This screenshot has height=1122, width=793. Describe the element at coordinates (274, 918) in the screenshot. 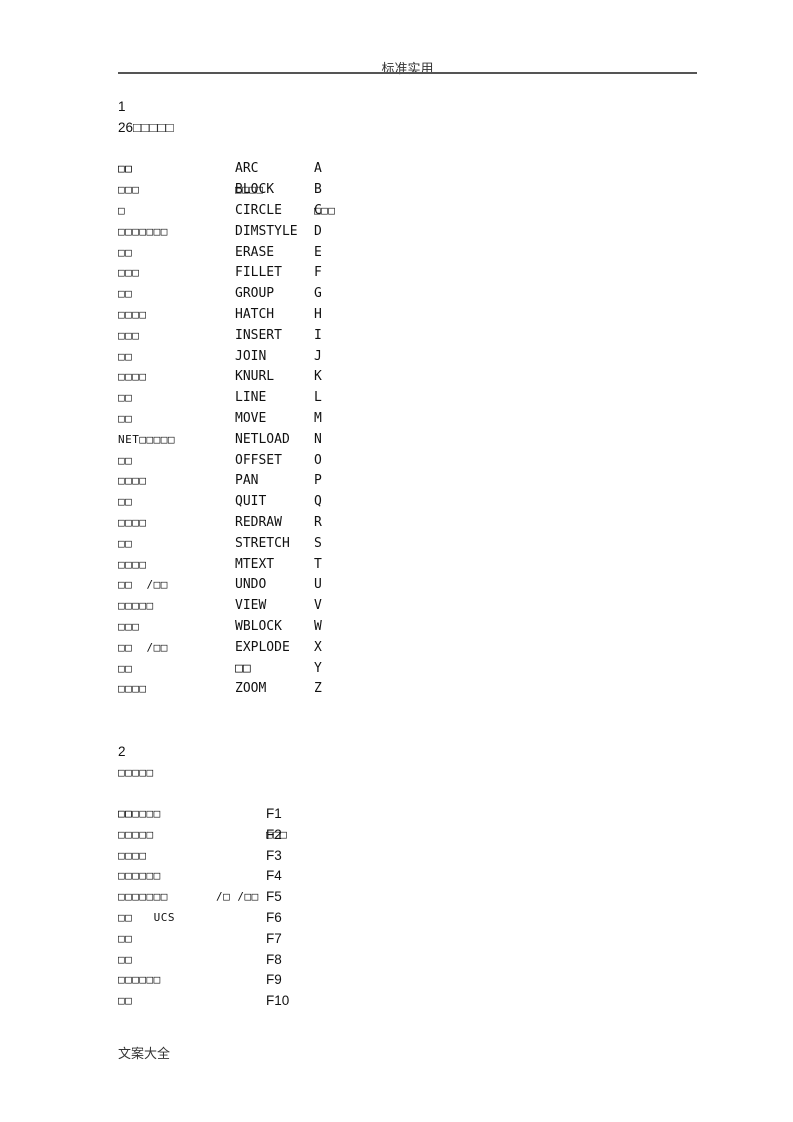

I see `function-key: F6` at that location.